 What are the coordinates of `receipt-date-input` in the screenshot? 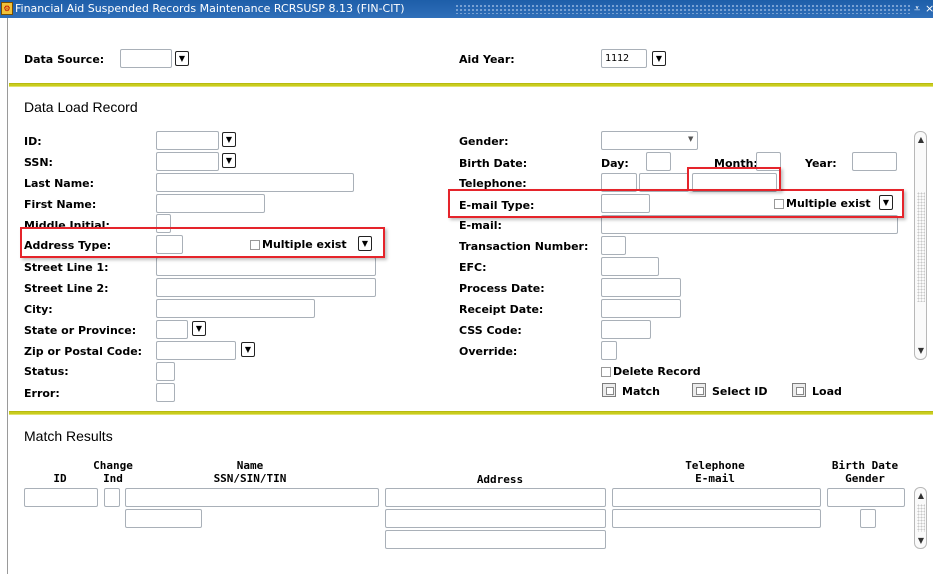 It's located at (641, 308).